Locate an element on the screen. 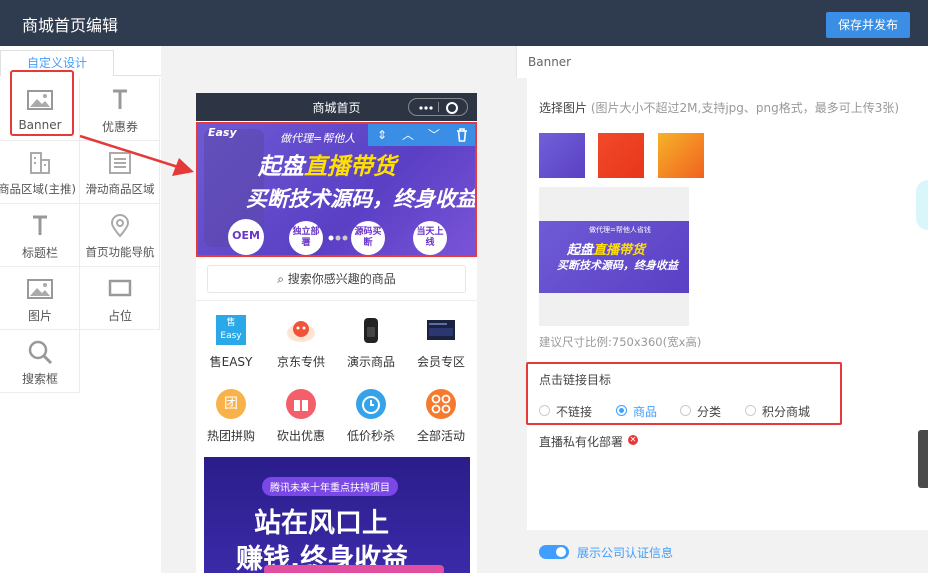  suggested-size-text: 建议尺寸比例:750x360(宽x高) is located at coordinates (620, 342).